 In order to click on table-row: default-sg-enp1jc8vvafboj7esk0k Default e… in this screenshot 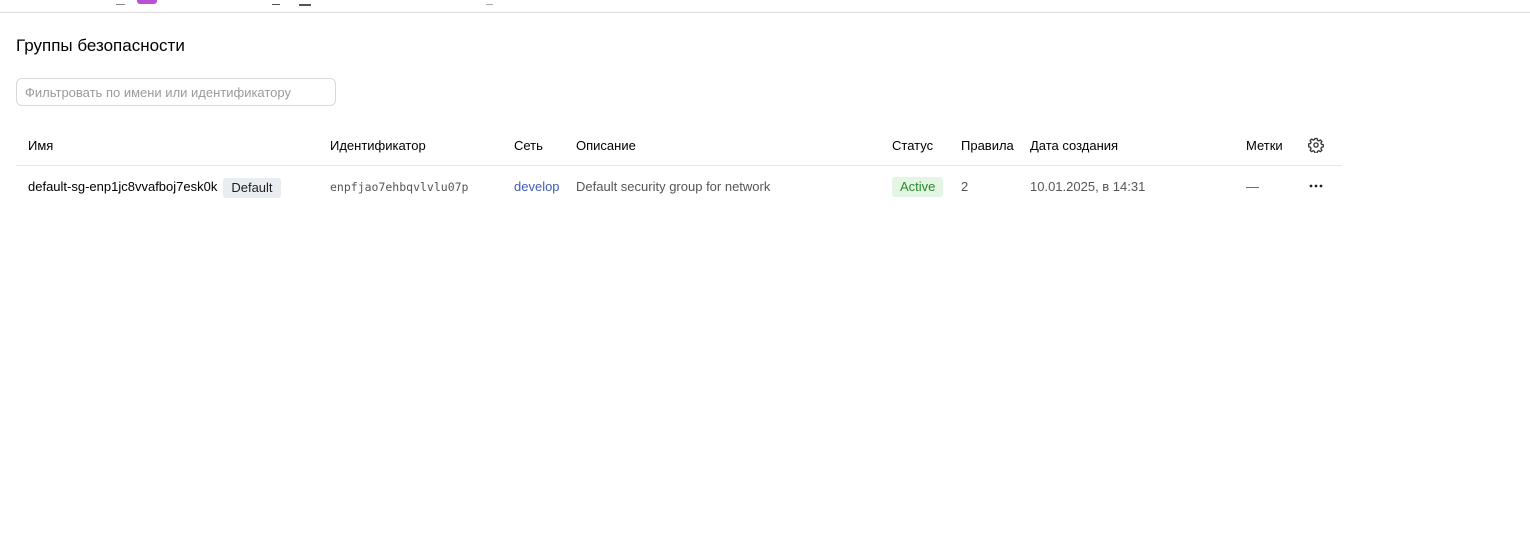, I will do `click(679, 187)`.